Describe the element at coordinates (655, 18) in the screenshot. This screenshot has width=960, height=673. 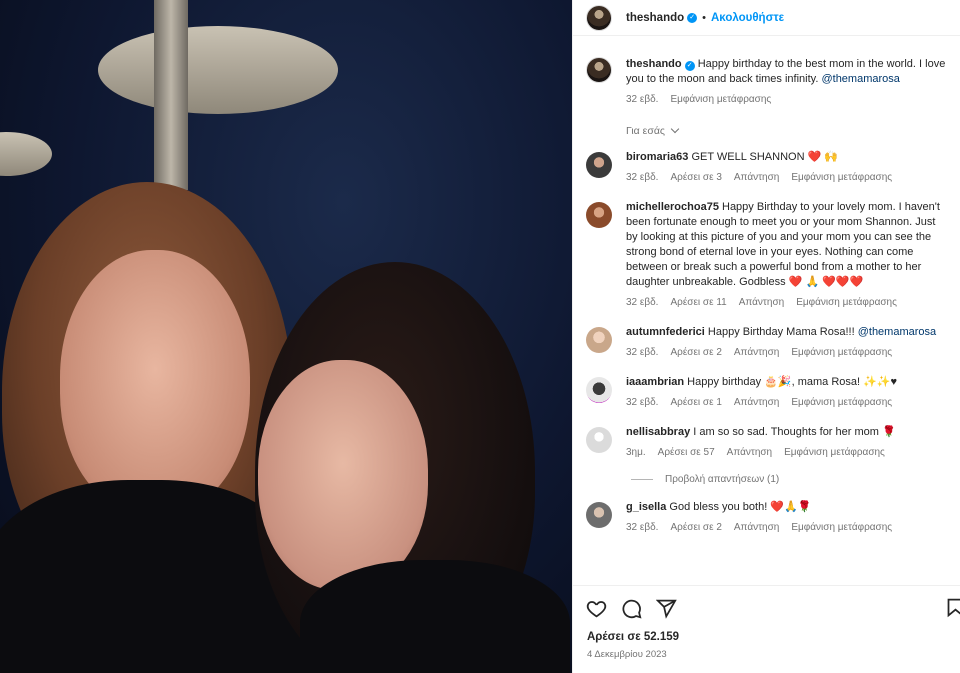
I see `author-username: theshando` at that location.